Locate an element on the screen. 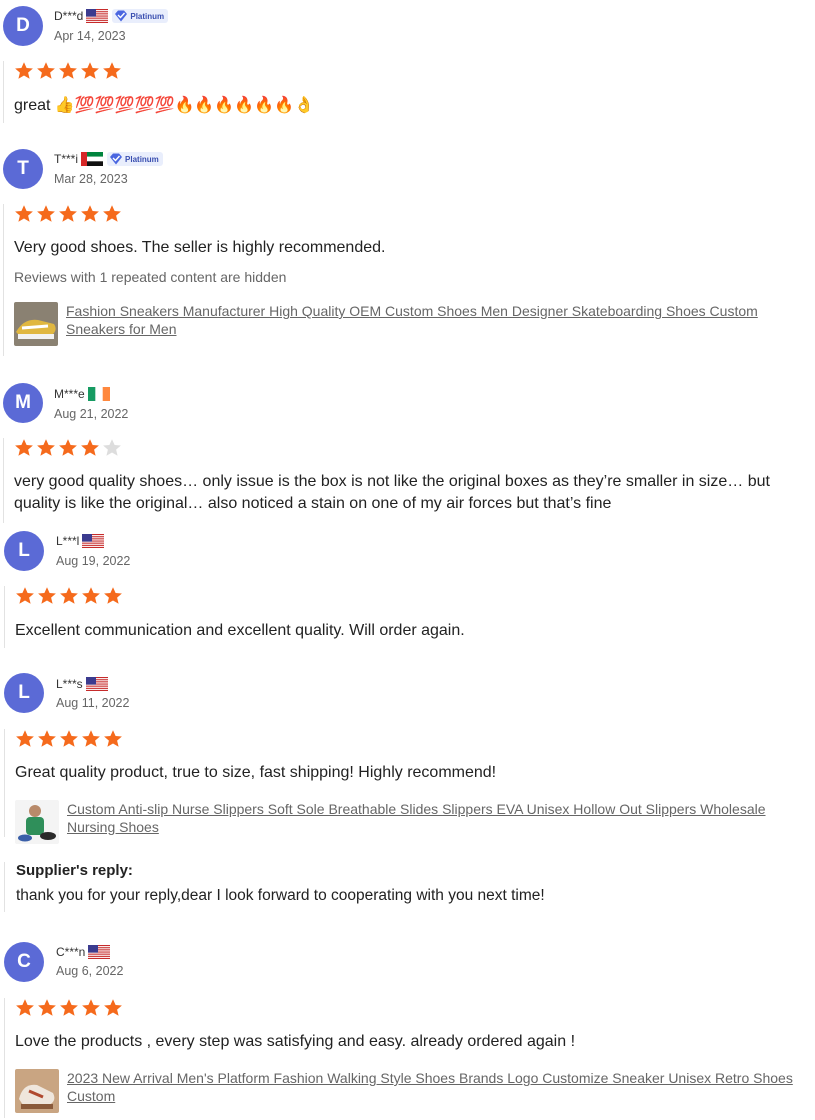 Image resolution: width=815 pixels, height=1120 pixels. reviewer-name: T***i is located at coordinates (66, 159).